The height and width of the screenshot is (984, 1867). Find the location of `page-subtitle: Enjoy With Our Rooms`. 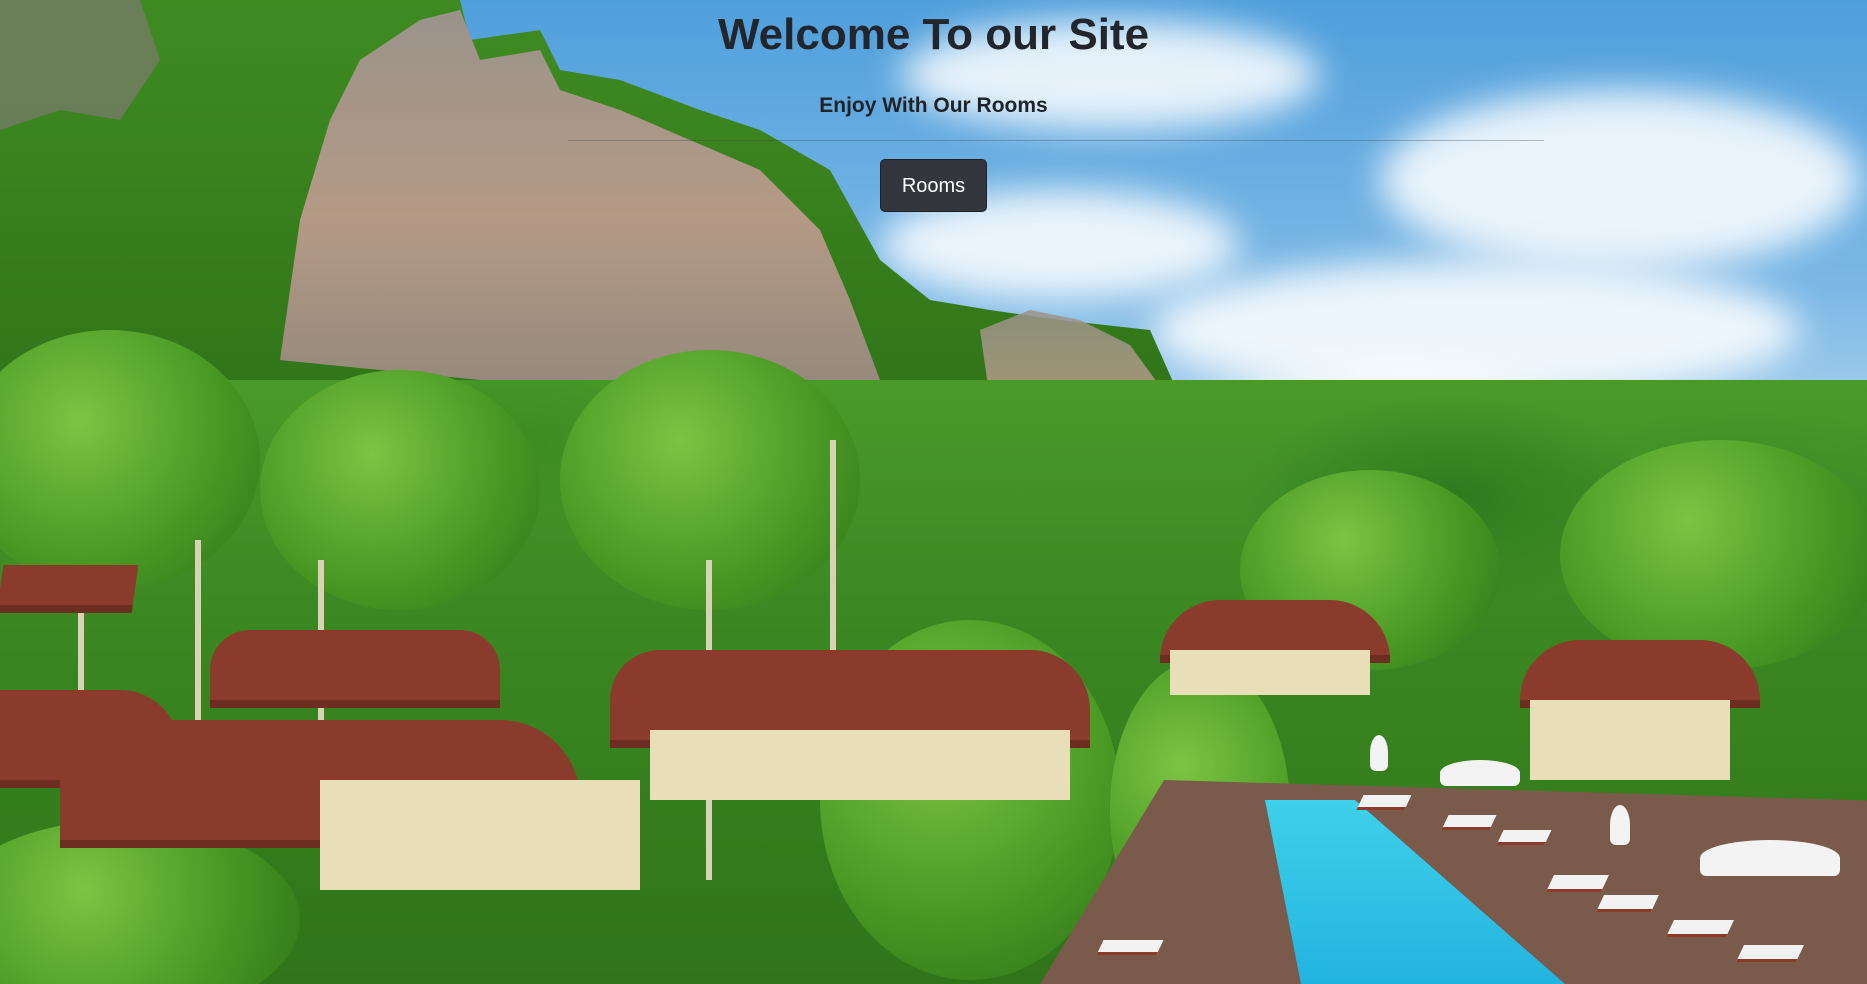

page-subtitle: Enjoy With Our Rooms is located at coordinates (933, 105).